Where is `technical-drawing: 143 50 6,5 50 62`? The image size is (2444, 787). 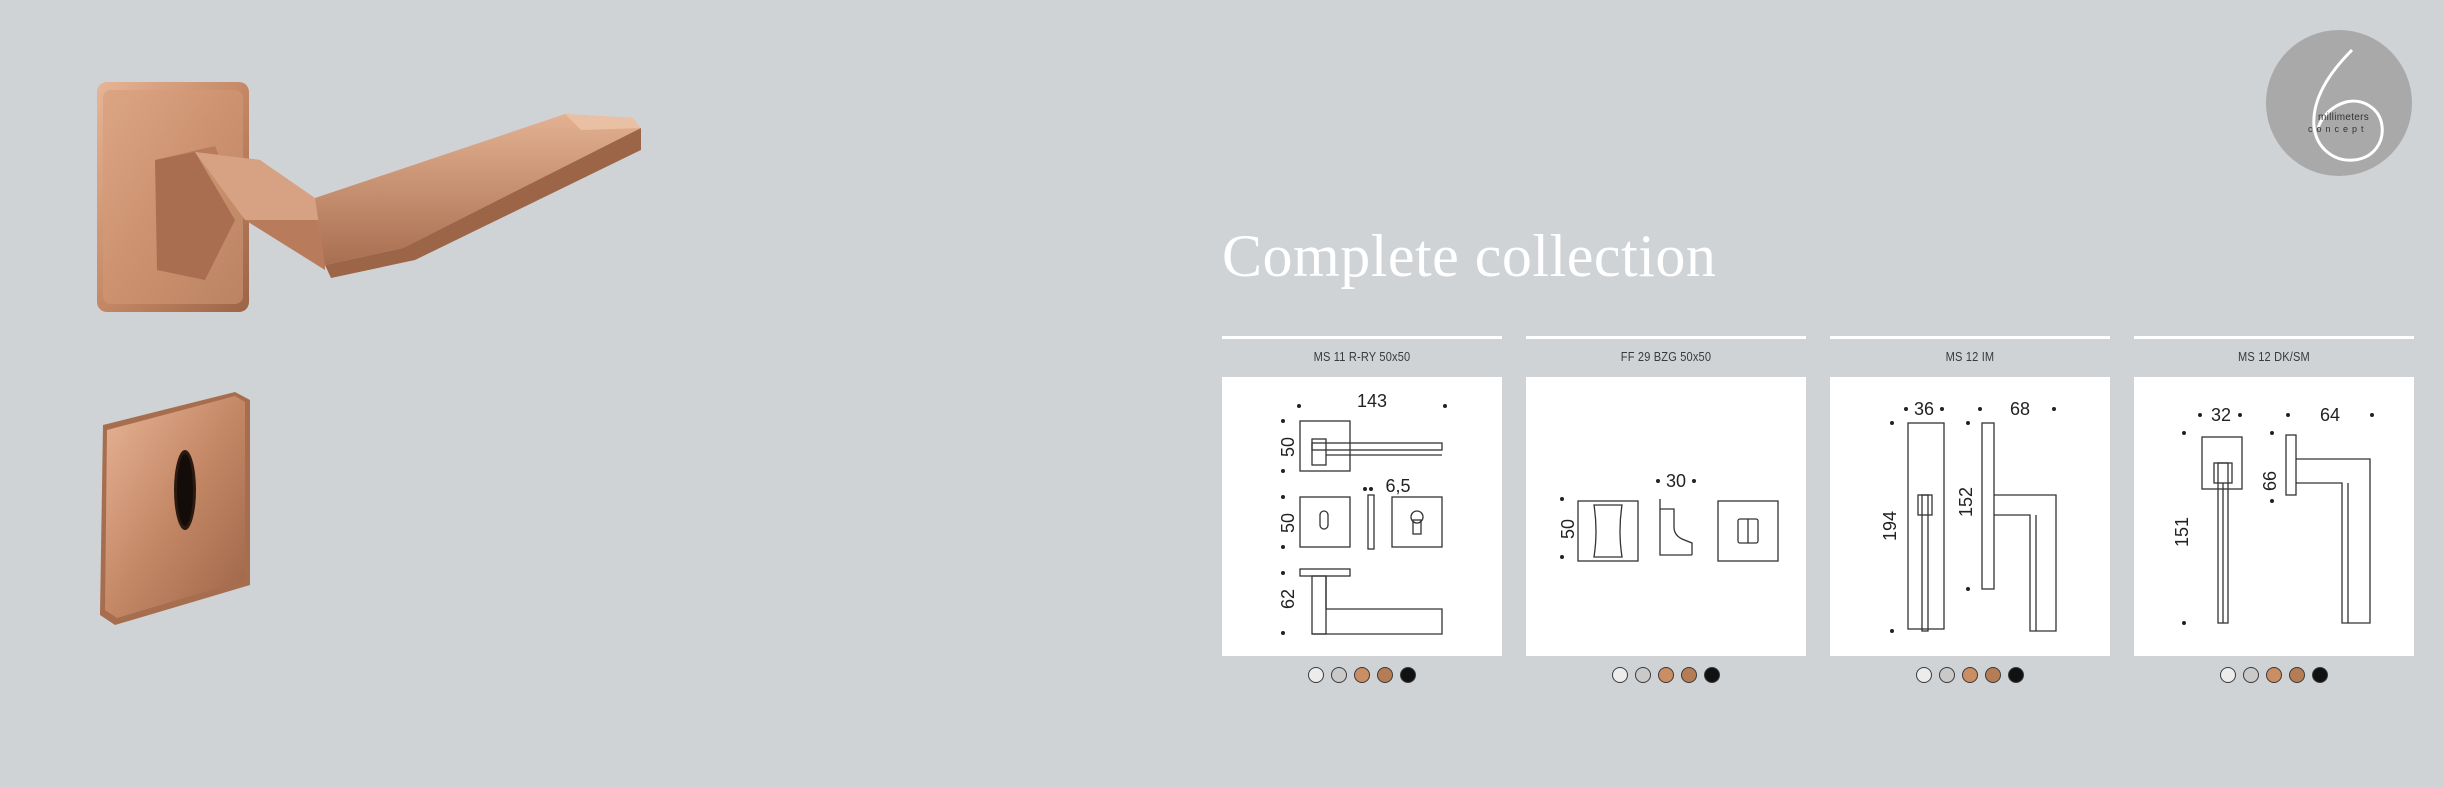 technical-drawing: 143 50 6,5 50 62 is located at coordinates (1362, 516).